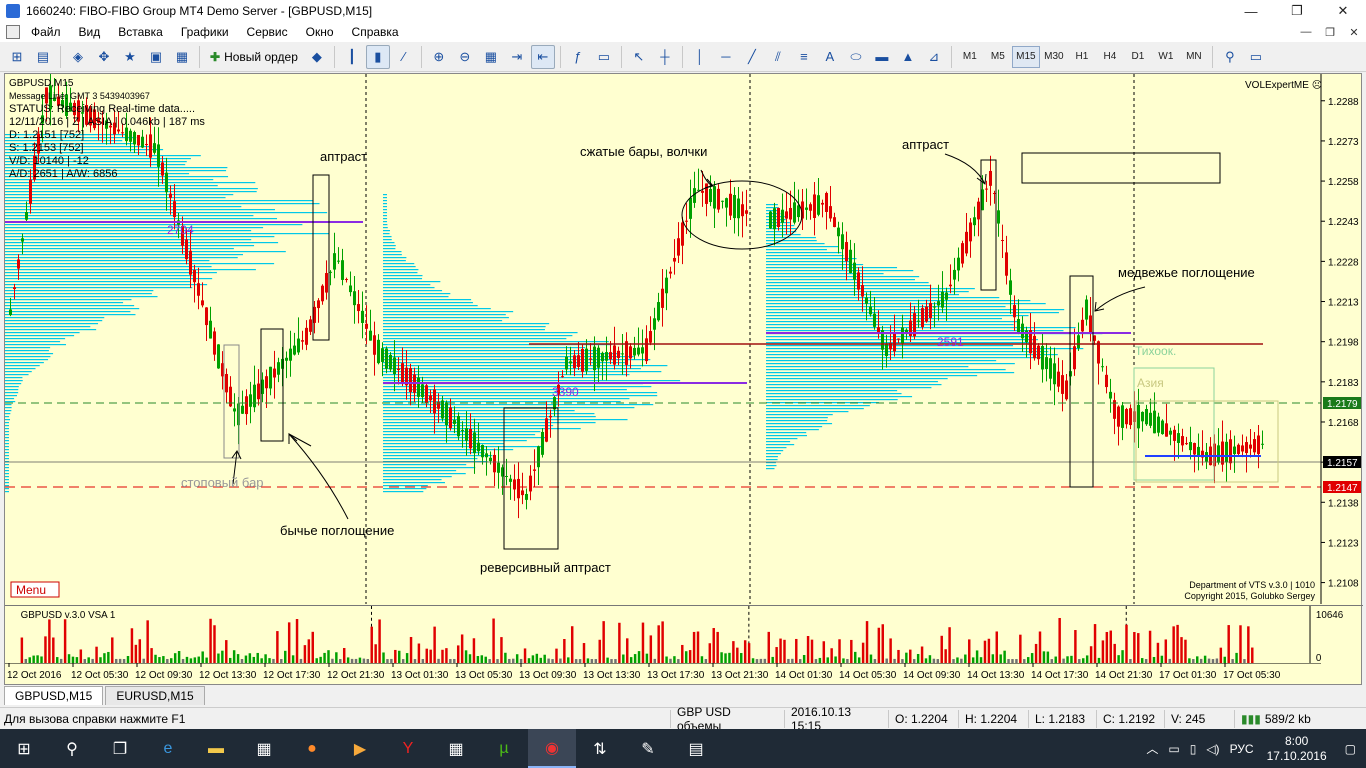 This screenshot has width=1366, height=768. I want to click on trendline-icon: ╱, so click(752, 57).